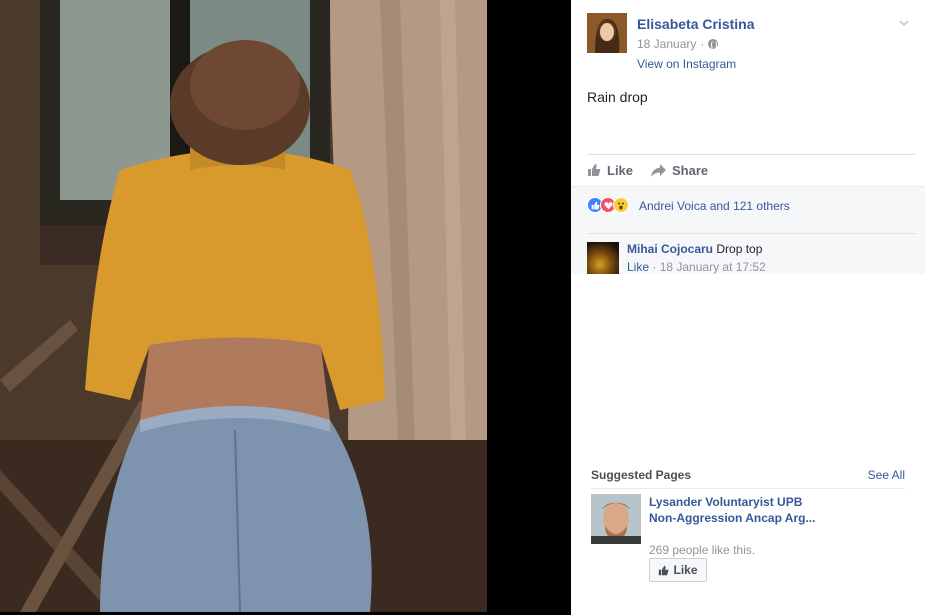 The height and width of the screenshot is (615, 925). I want to click on share-button: Share, so click(679, 170).